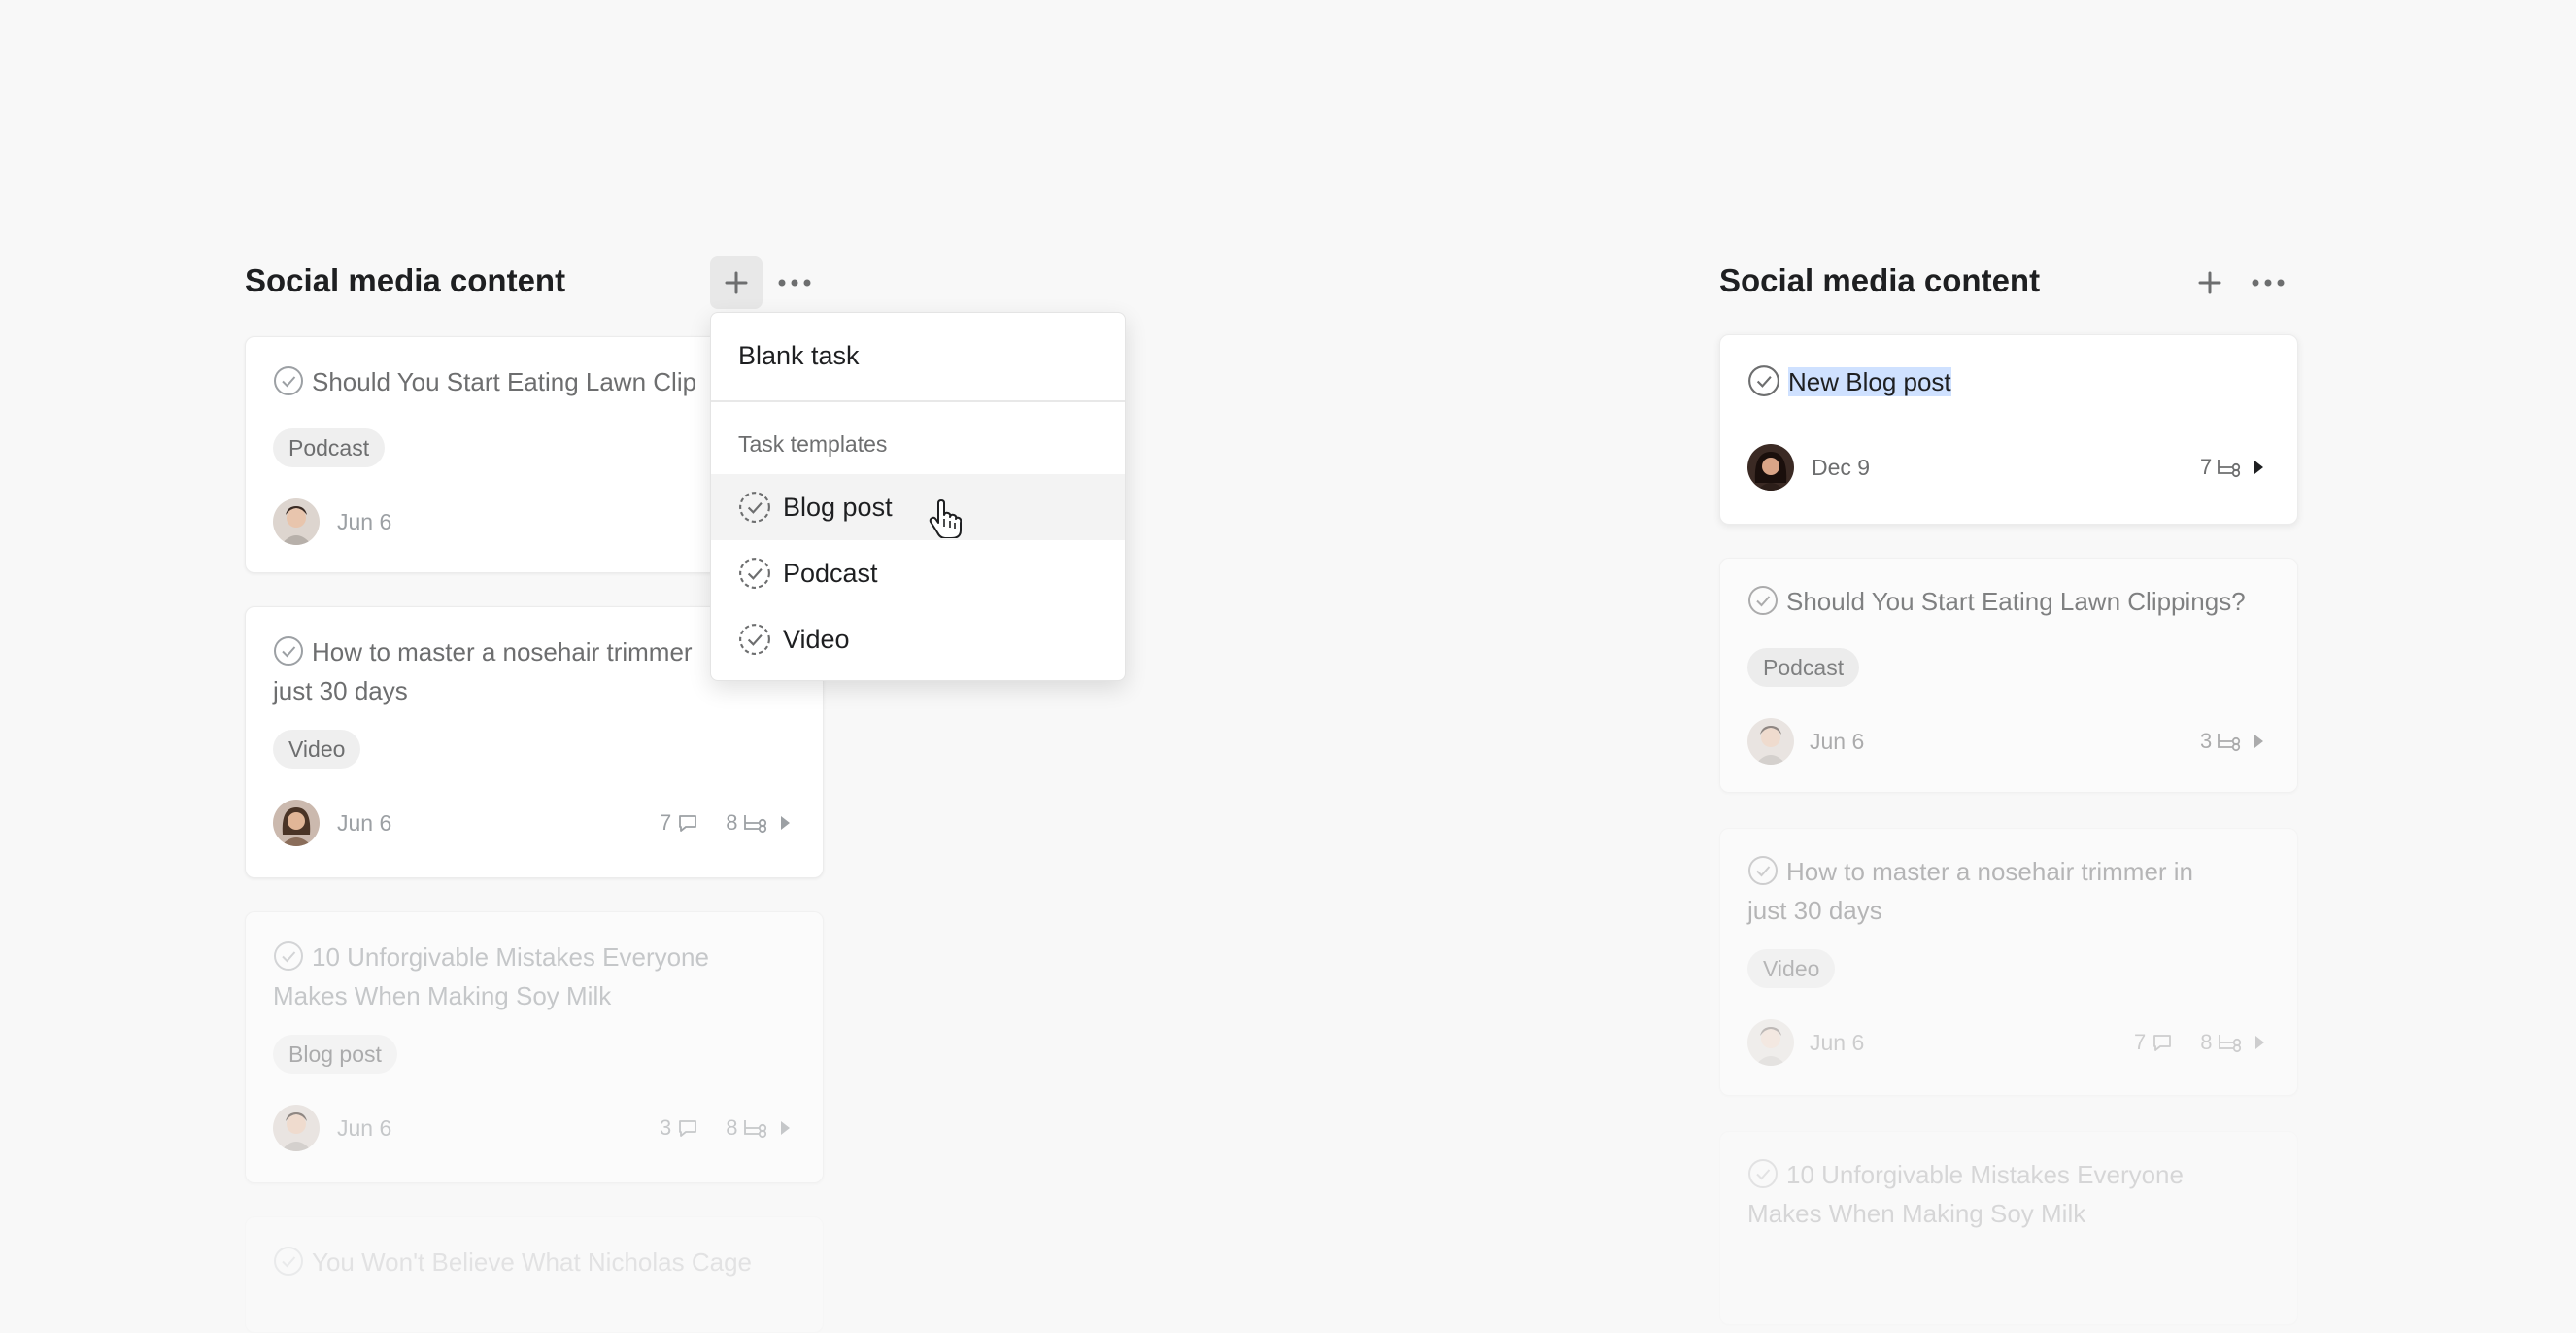 The height and width of the screenshot is (1333, 2576). I want to click on task-meta: 3 8, so click(725, 1128).